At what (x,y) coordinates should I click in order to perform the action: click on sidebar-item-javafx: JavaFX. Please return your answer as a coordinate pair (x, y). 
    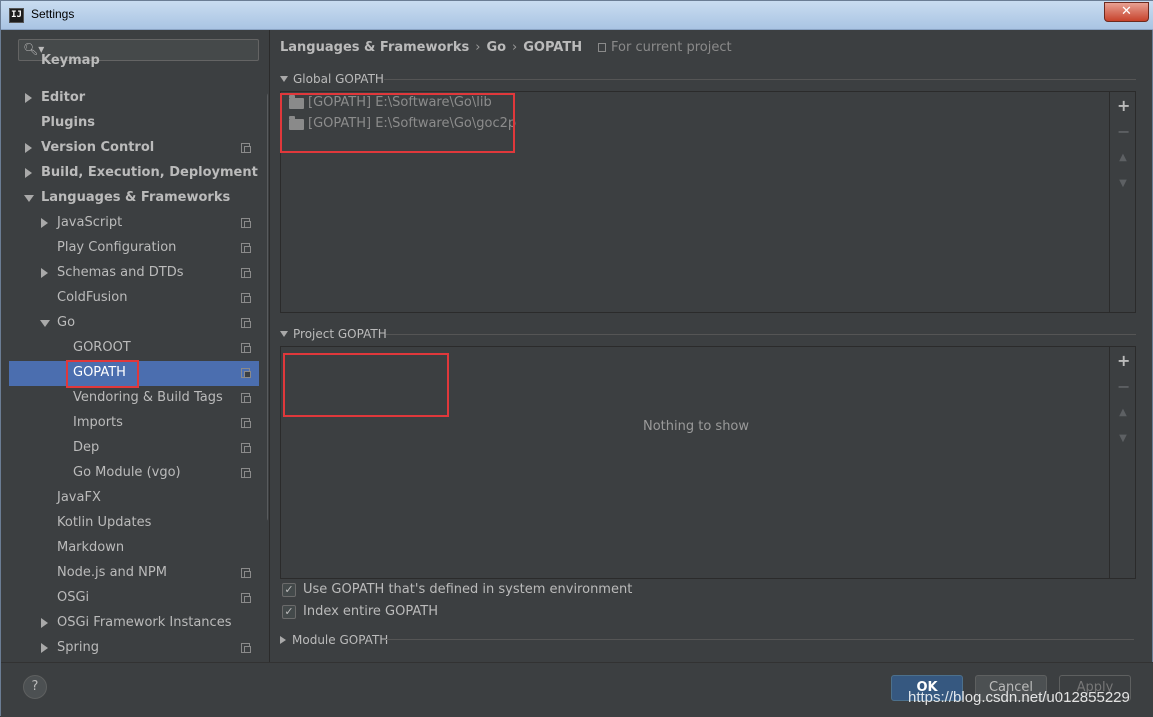
    Looking at the image, I should click on (134, 498).